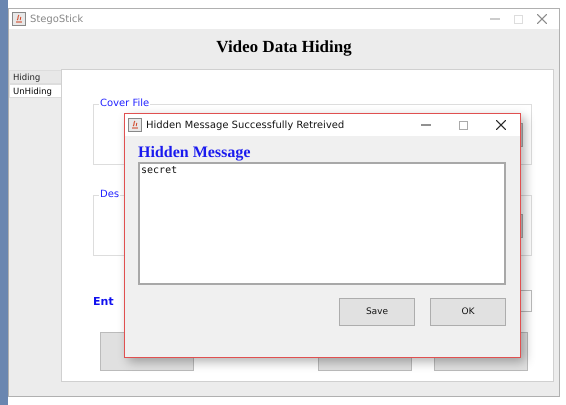  Describe the element at coordinates (124, 103) in the screenshot. I see `group-label: Cover File` at that location.